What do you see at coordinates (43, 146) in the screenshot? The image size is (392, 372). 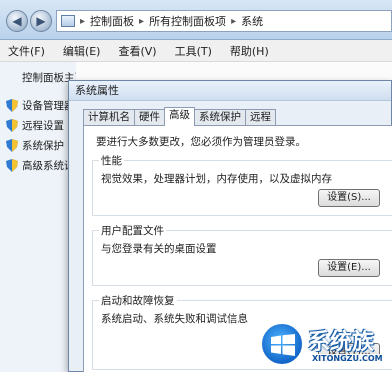 I see `sidebar-item-label: 系统保护` at bounding box center [43, 146].